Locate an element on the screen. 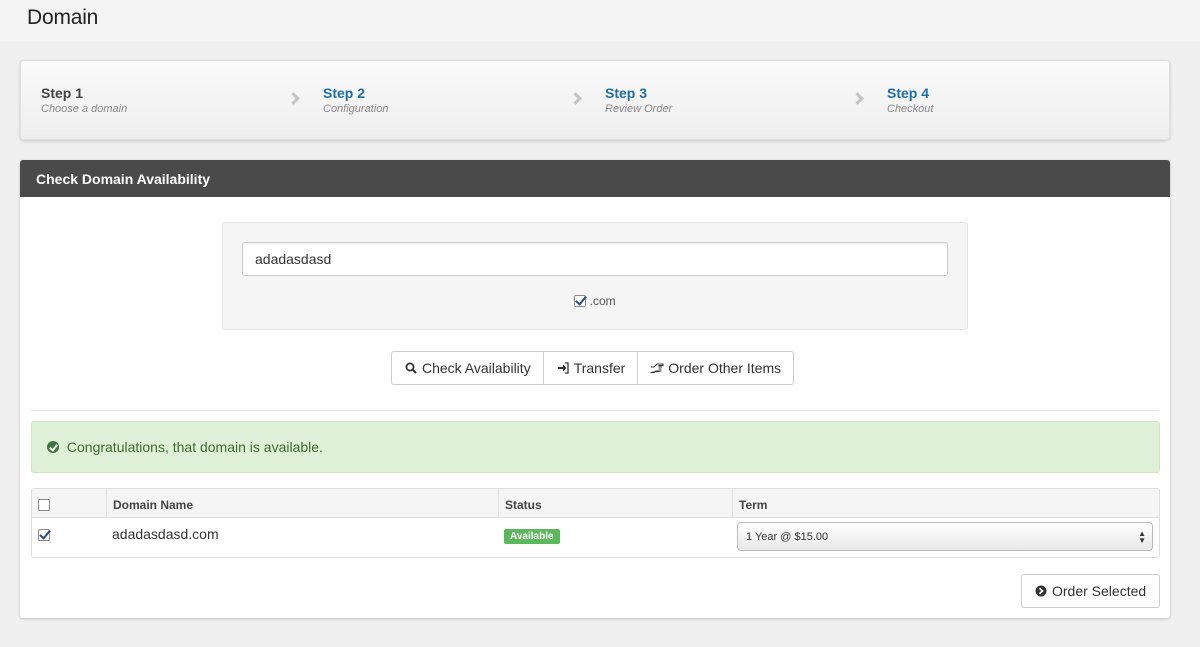 Image resolution: width=1200 pixels, height=647 pixels. step-3: Step 3 Review Order is located at coordinates (638, 100).